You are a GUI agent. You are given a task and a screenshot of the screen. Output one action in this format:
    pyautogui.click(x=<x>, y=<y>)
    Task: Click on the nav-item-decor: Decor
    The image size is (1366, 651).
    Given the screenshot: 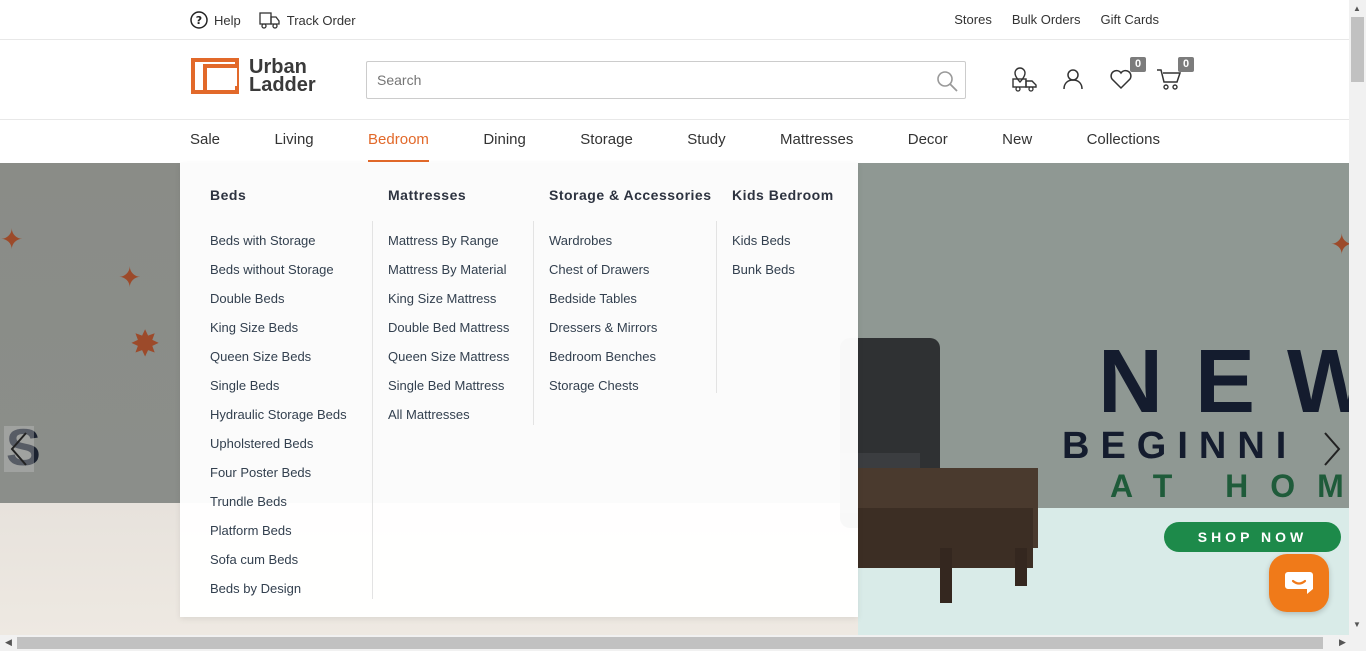 What is the action you would take?
    pyautogui.click(x=928, y=141)
    